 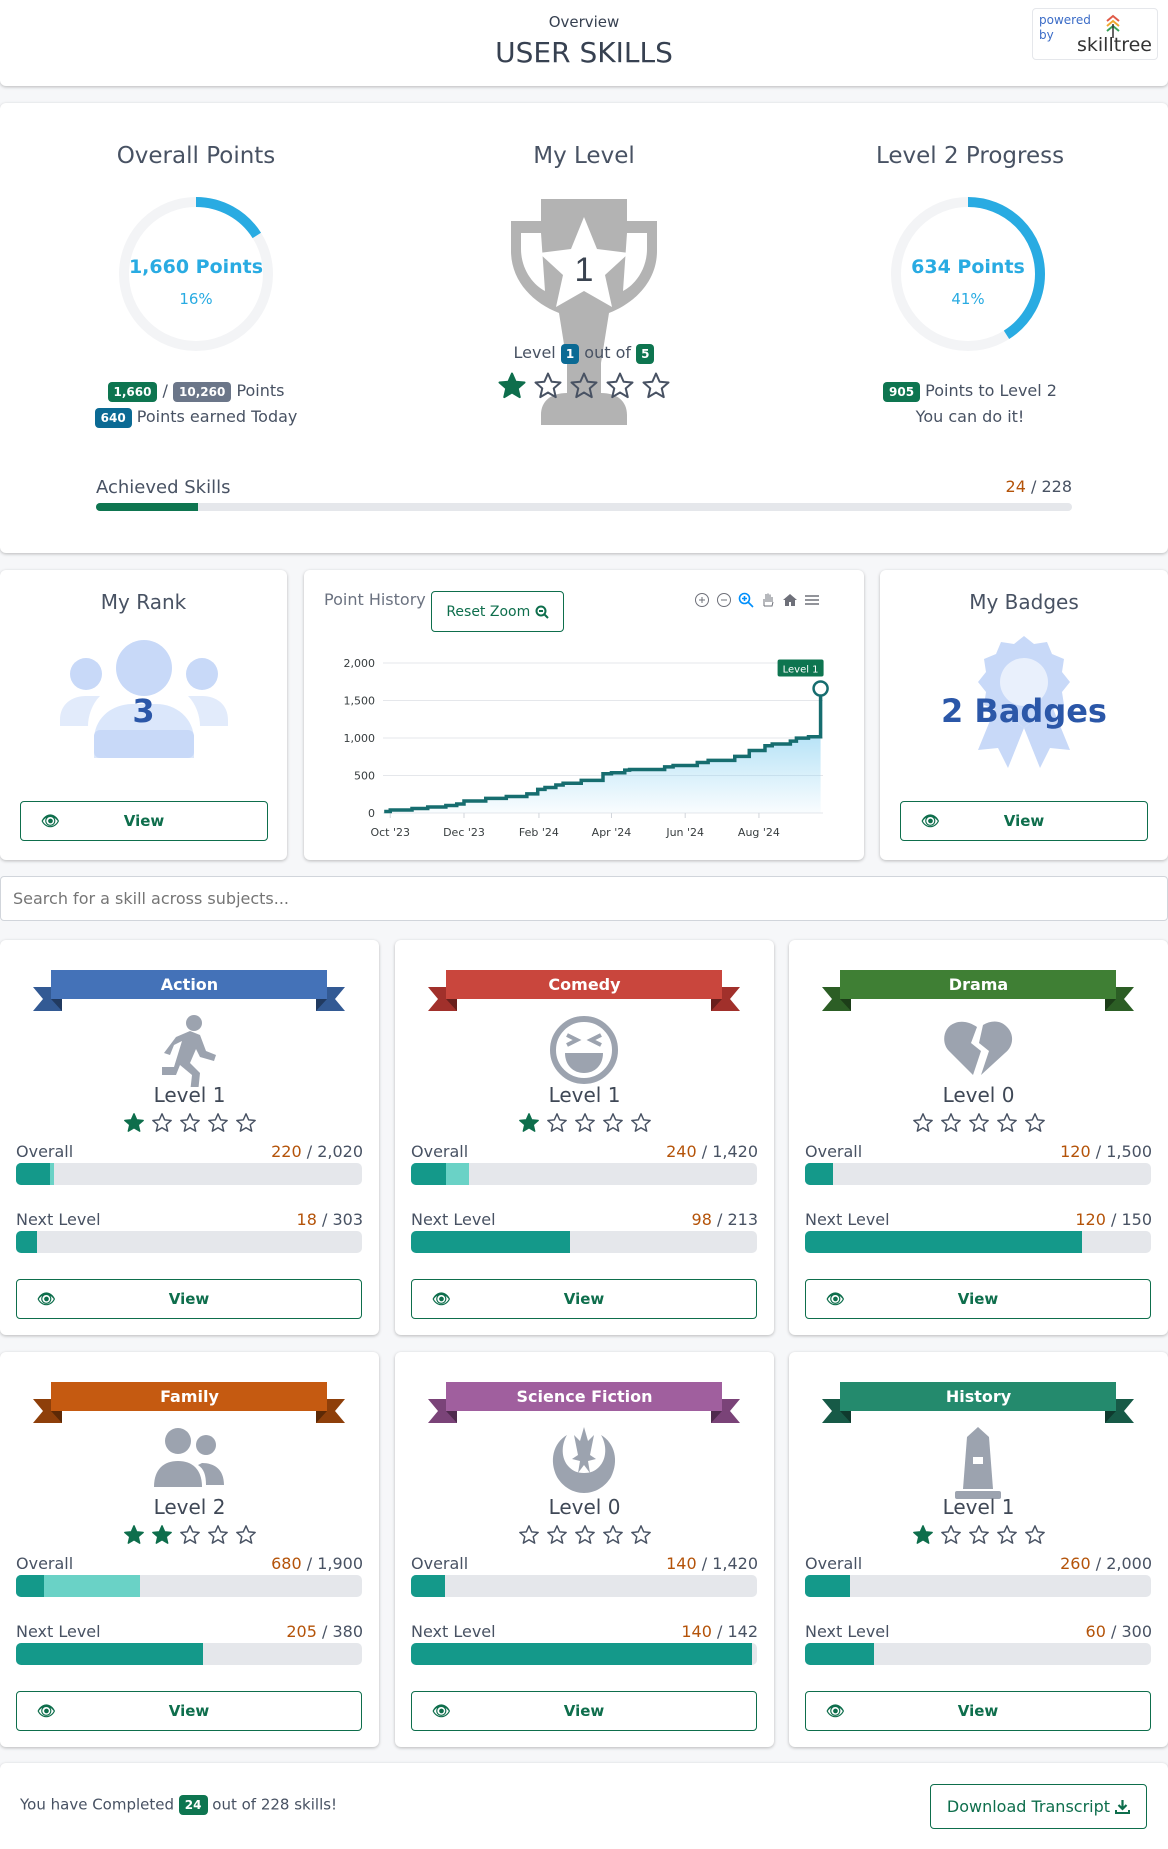 I want to click on level-progress-value: 634 Points, so click(x=968, y=267).